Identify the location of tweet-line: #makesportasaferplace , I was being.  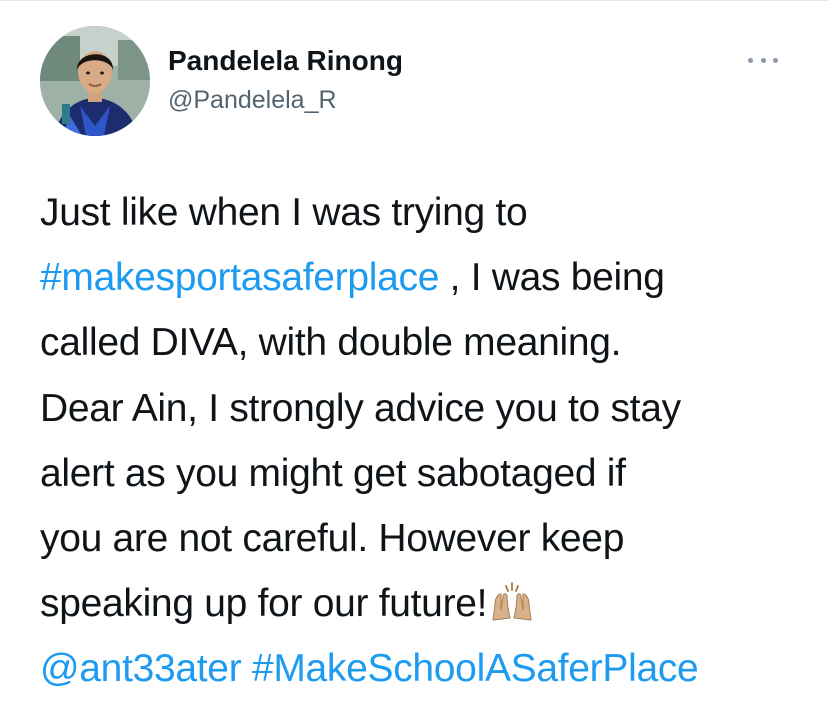
(427, 277).